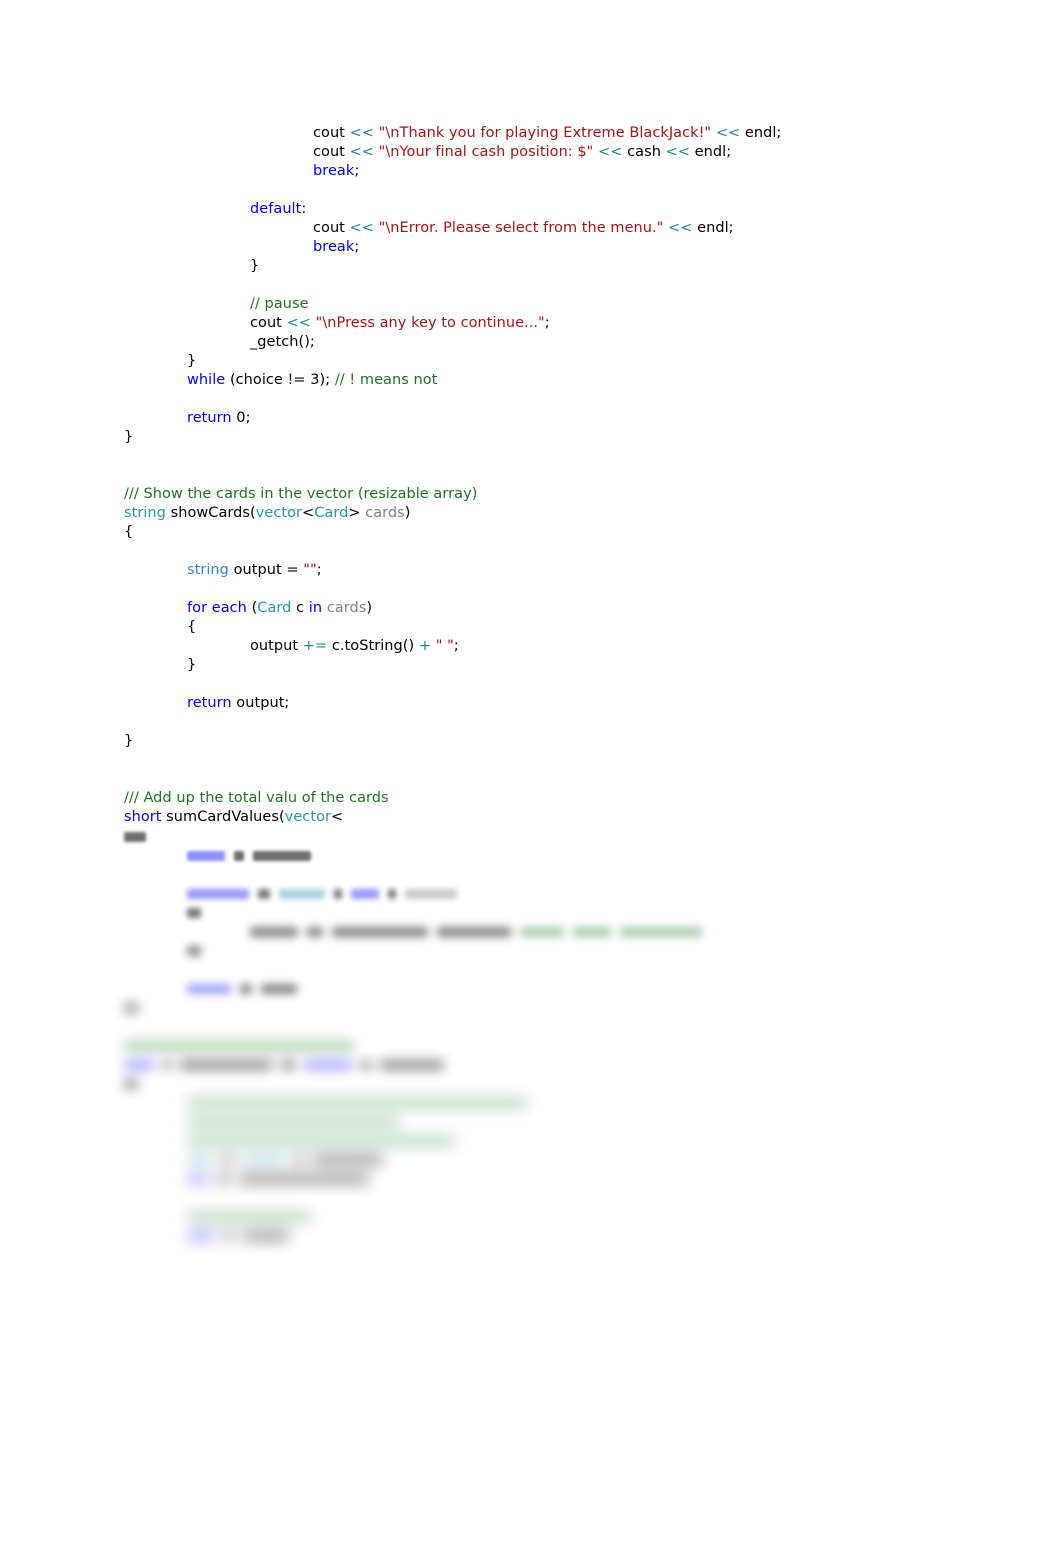 The image size is (1062, 1556). I want to click on line-close-switch: }, so click(539, 266).